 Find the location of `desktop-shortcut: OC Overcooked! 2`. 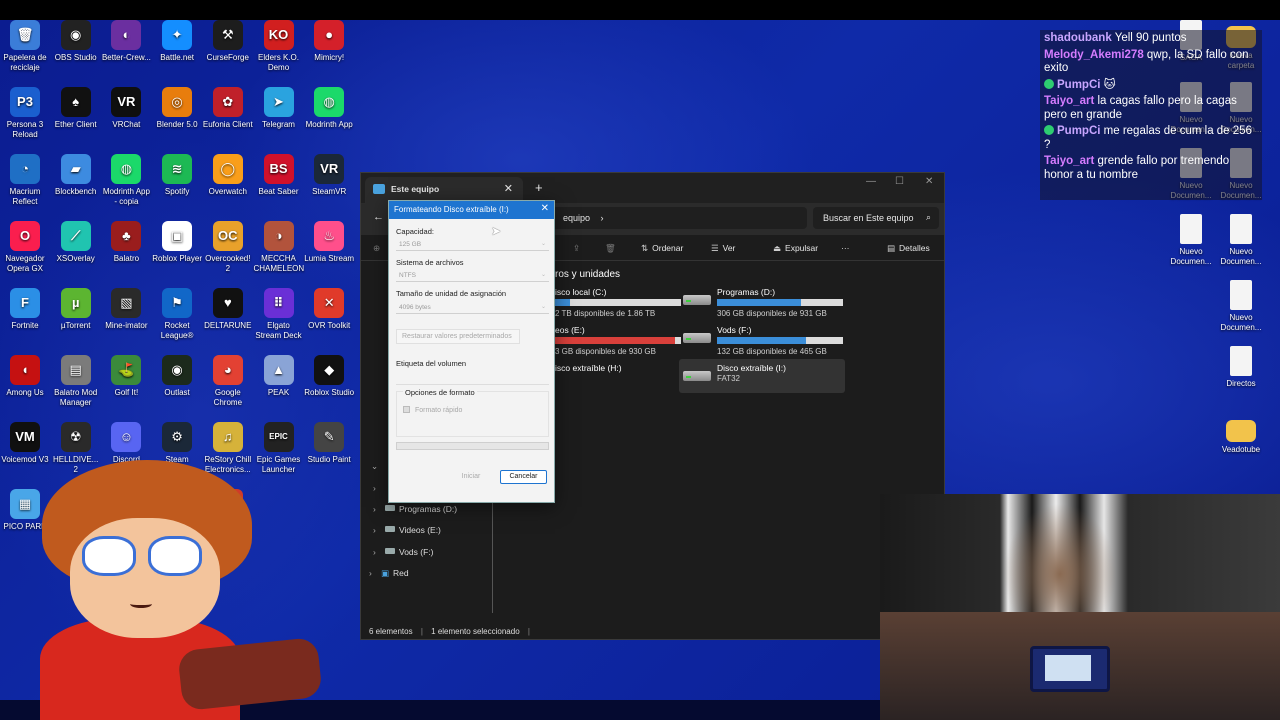

desktop-shortcut: OC Overcooked! 2 is located at coordinates (228, 247).